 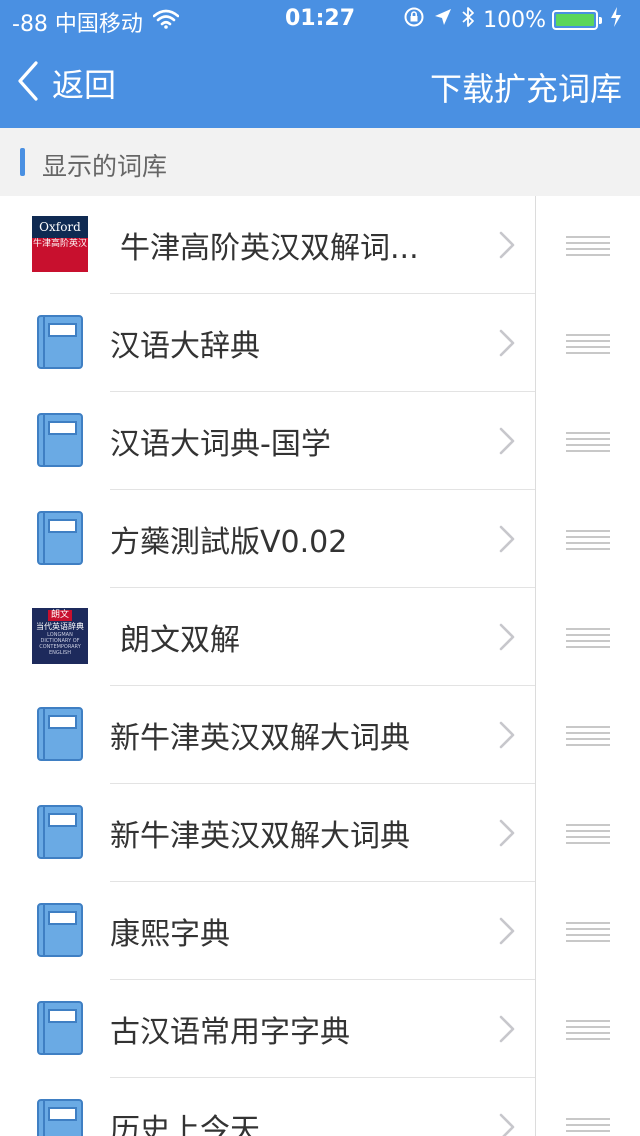 What do you see at coordinates (526, 87) in the screenshot?
I see `download-more-dictionaries-button: 下载扩充词库` at bounding box center [526, 87].